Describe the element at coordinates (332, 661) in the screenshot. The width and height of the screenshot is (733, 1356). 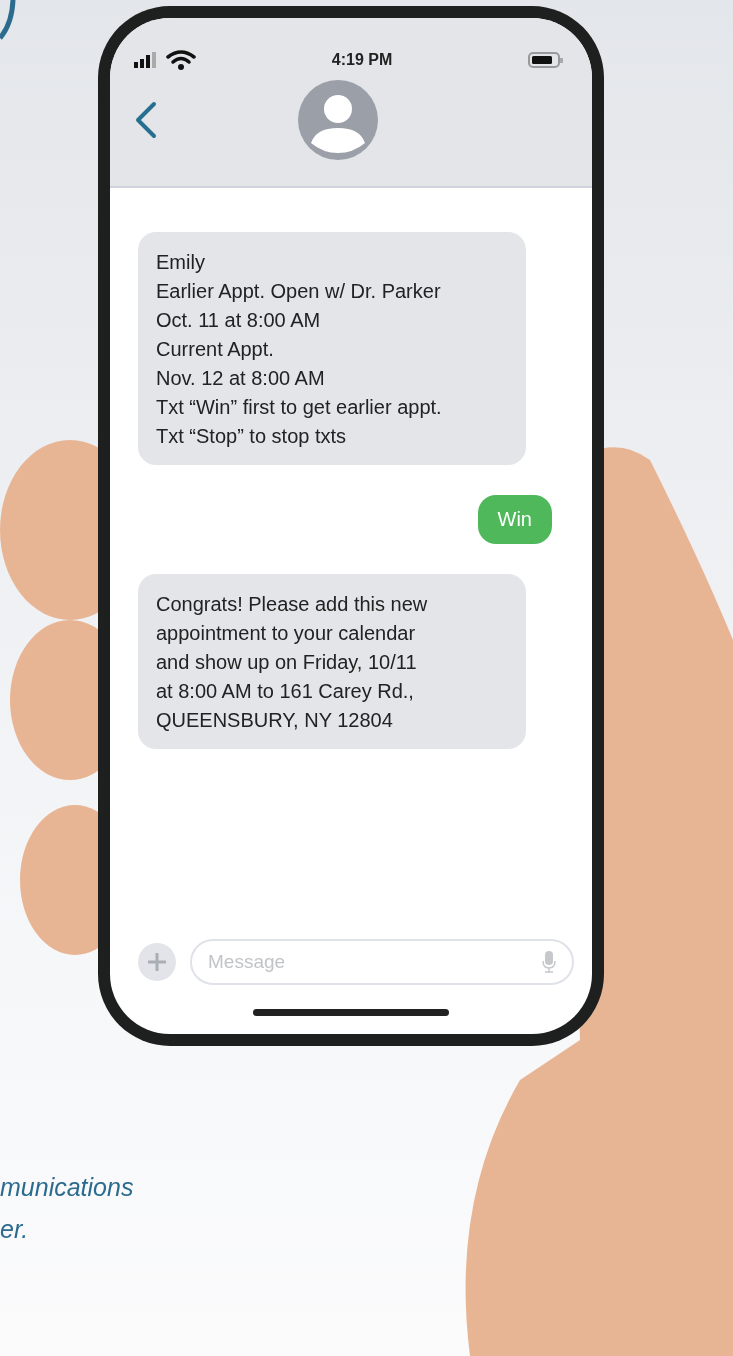
I see `received-message: Congrats! Please add this new appointment to your calendar and show up on Friday, 10/11 at 8:00 AM to 161 Carey Rd., QUEENSBURY, NY 12804` at that location.